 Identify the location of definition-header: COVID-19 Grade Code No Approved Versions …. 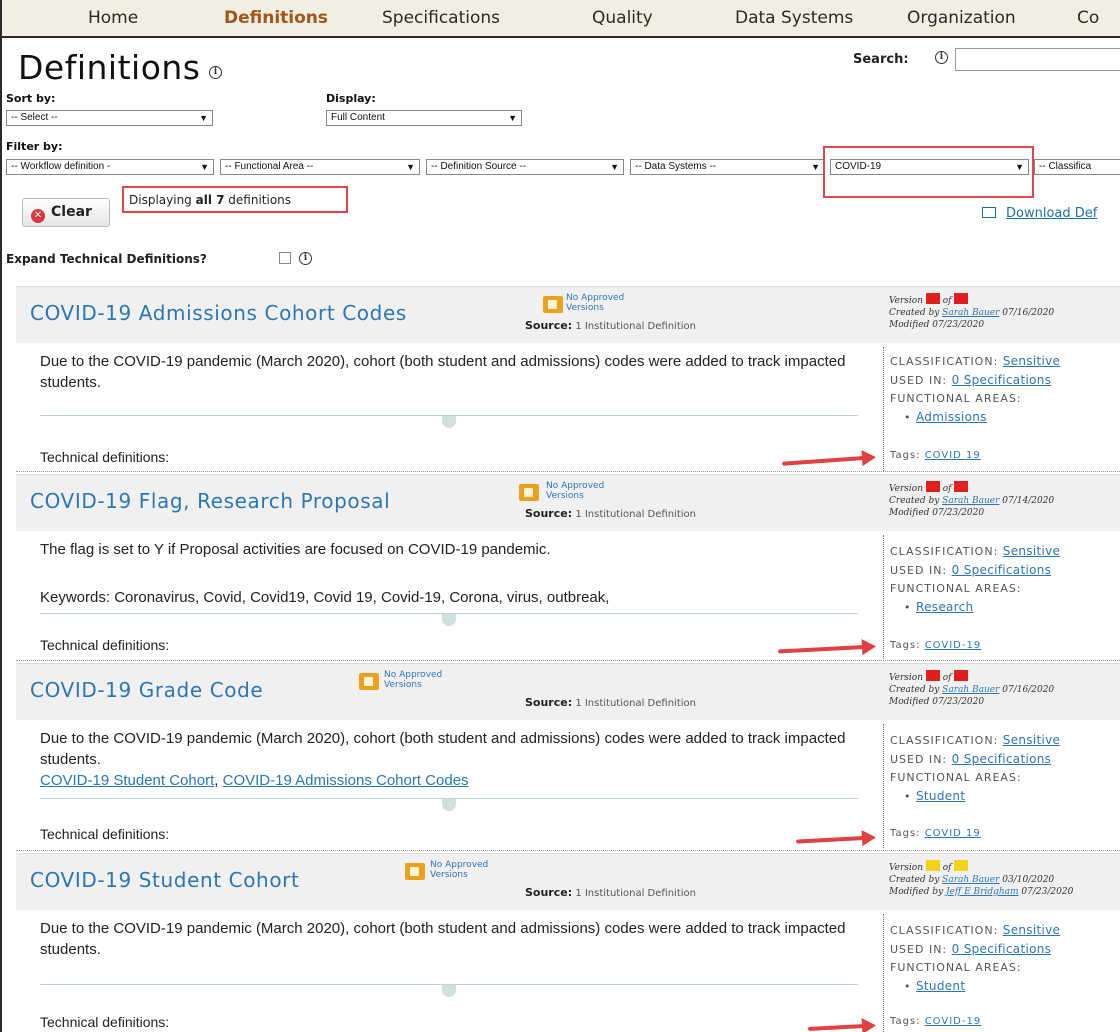
(568, 691).